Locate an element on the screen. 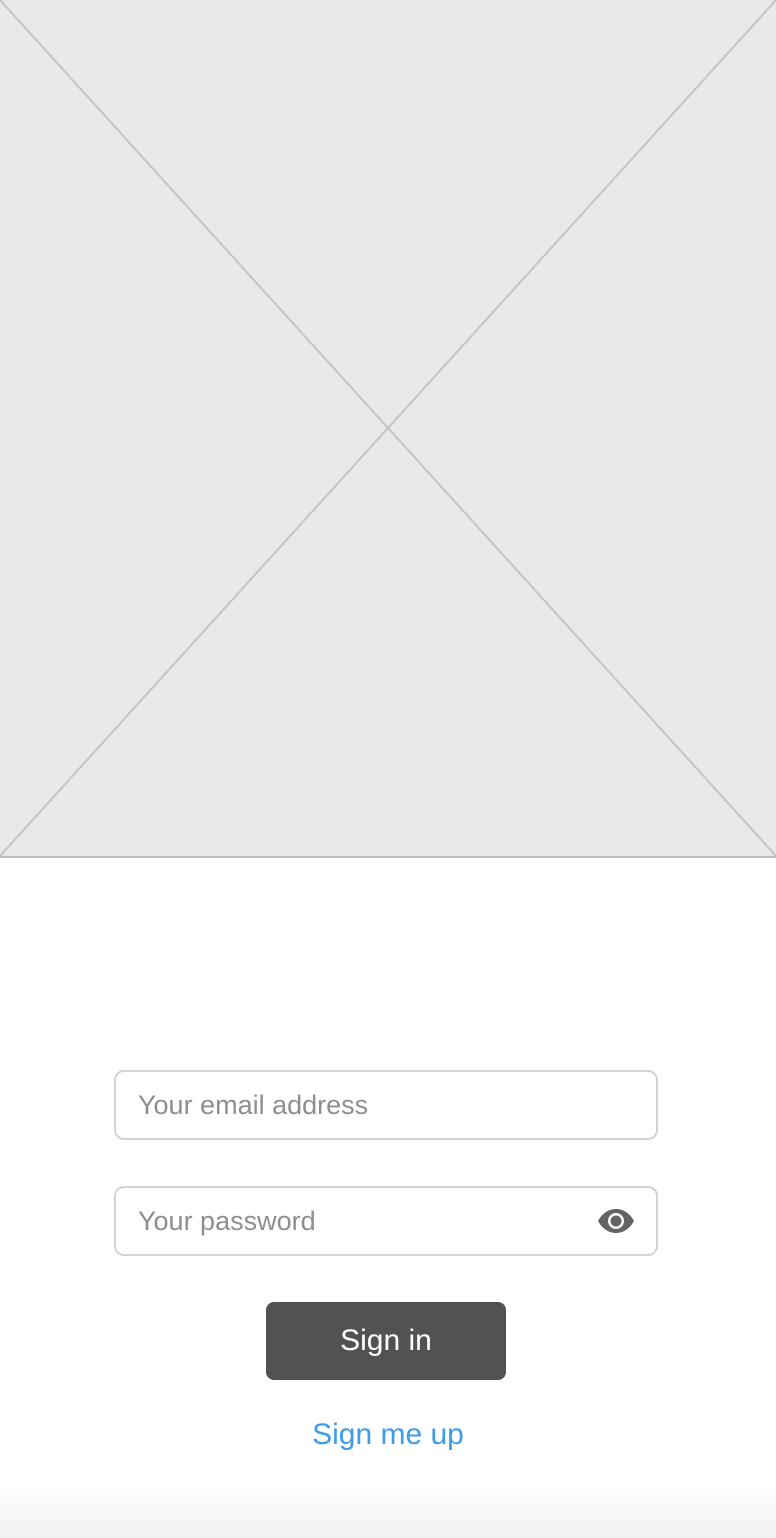  email-field is located at coordinates (386, 1105).